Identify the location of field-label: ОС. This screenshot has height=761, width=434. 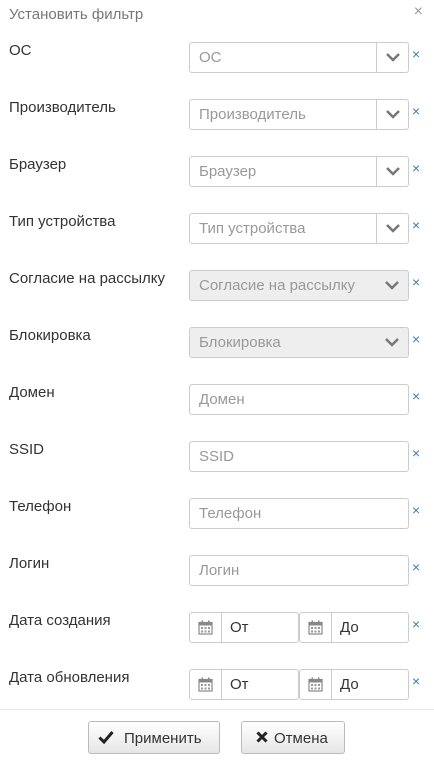
(20, 50).